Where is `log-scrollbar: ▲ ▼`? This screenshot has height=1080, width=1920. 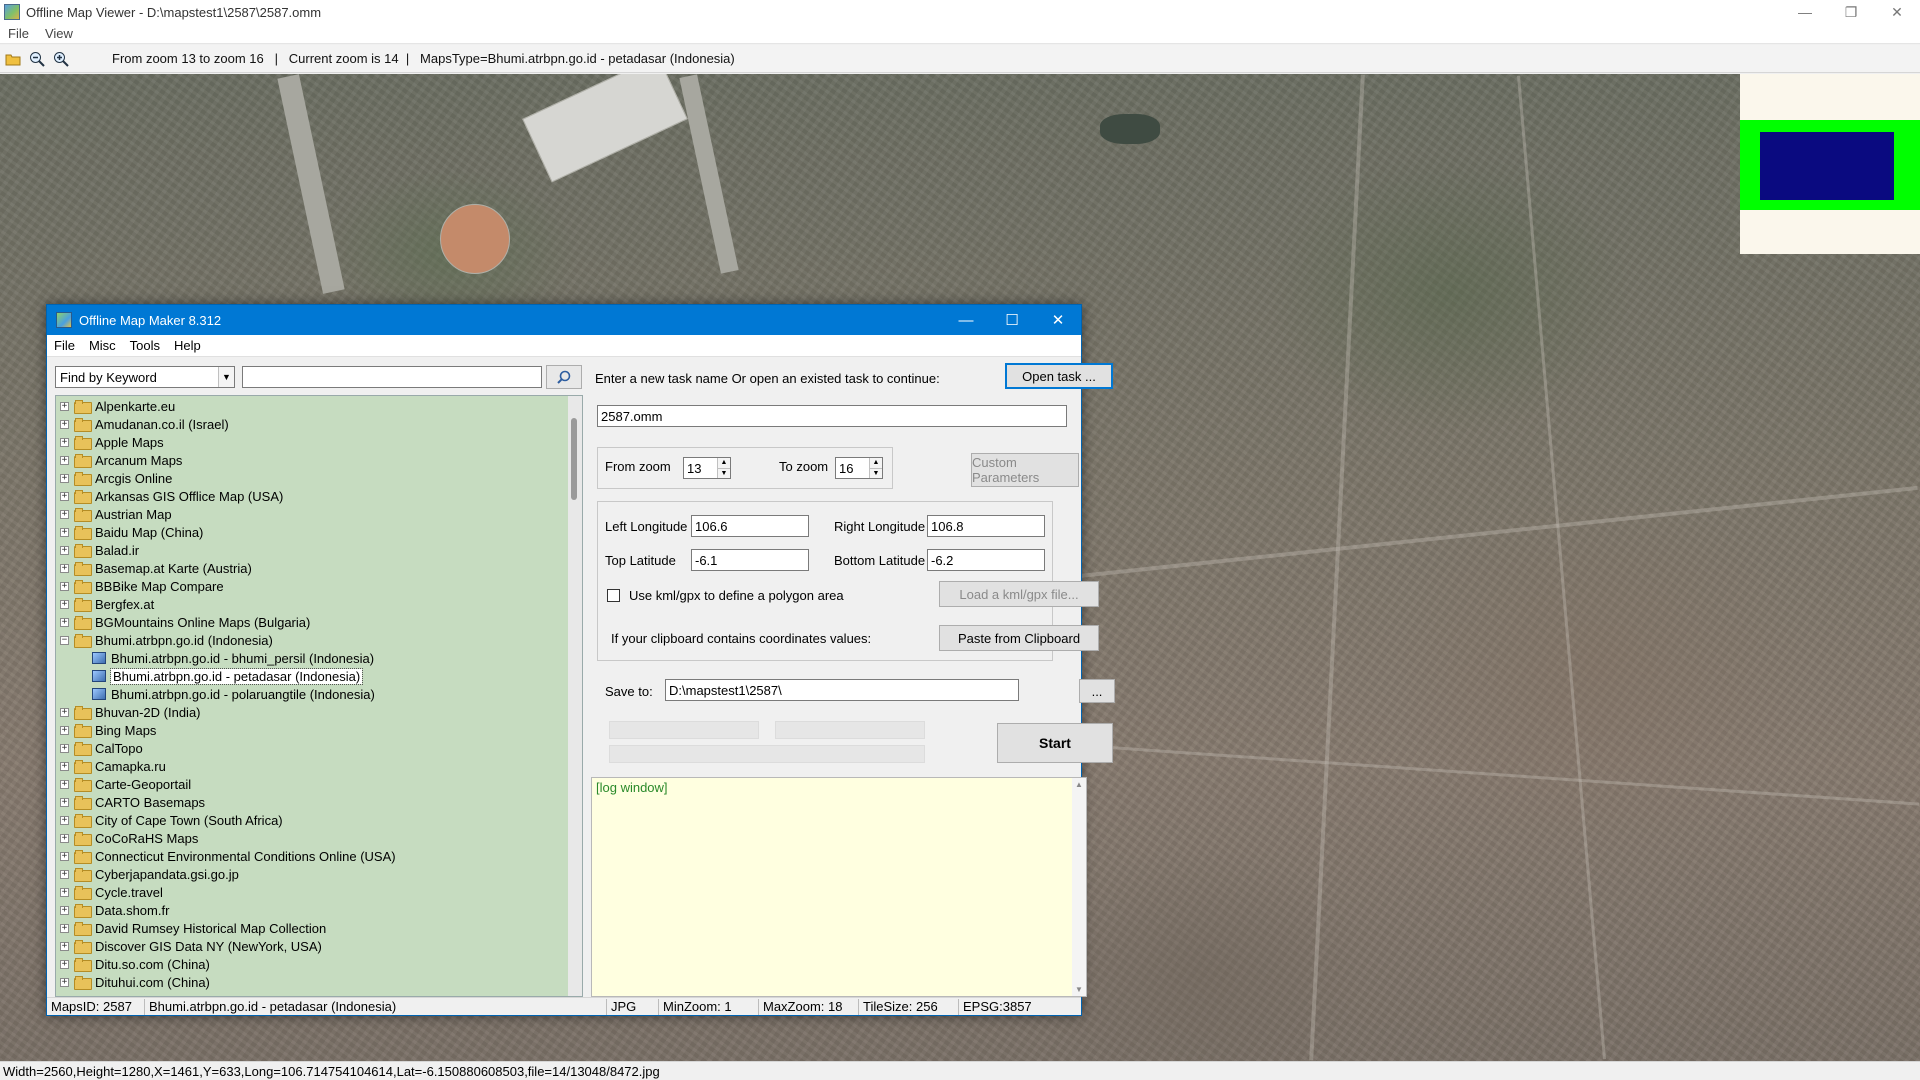
log-scrollbar: ▲ ▼ is located at coordinates (1079, 887).